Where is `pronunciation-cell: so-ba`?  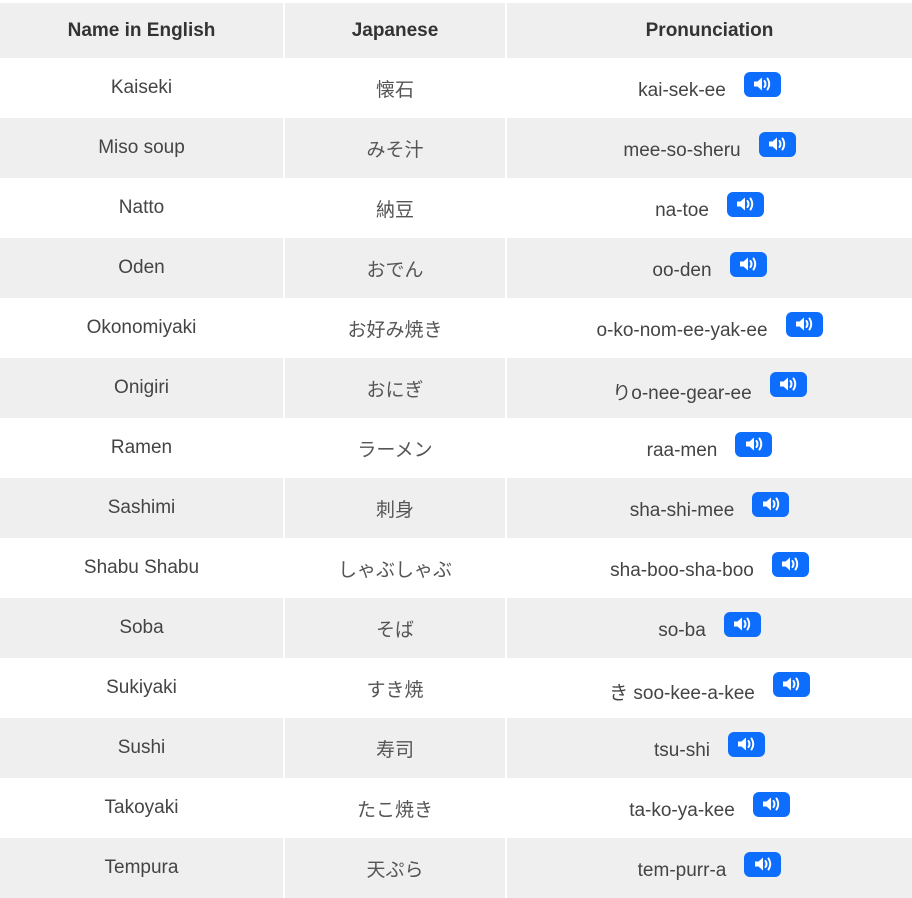 pronunciation-cell: so-ba is located at coordinates (708, 628).